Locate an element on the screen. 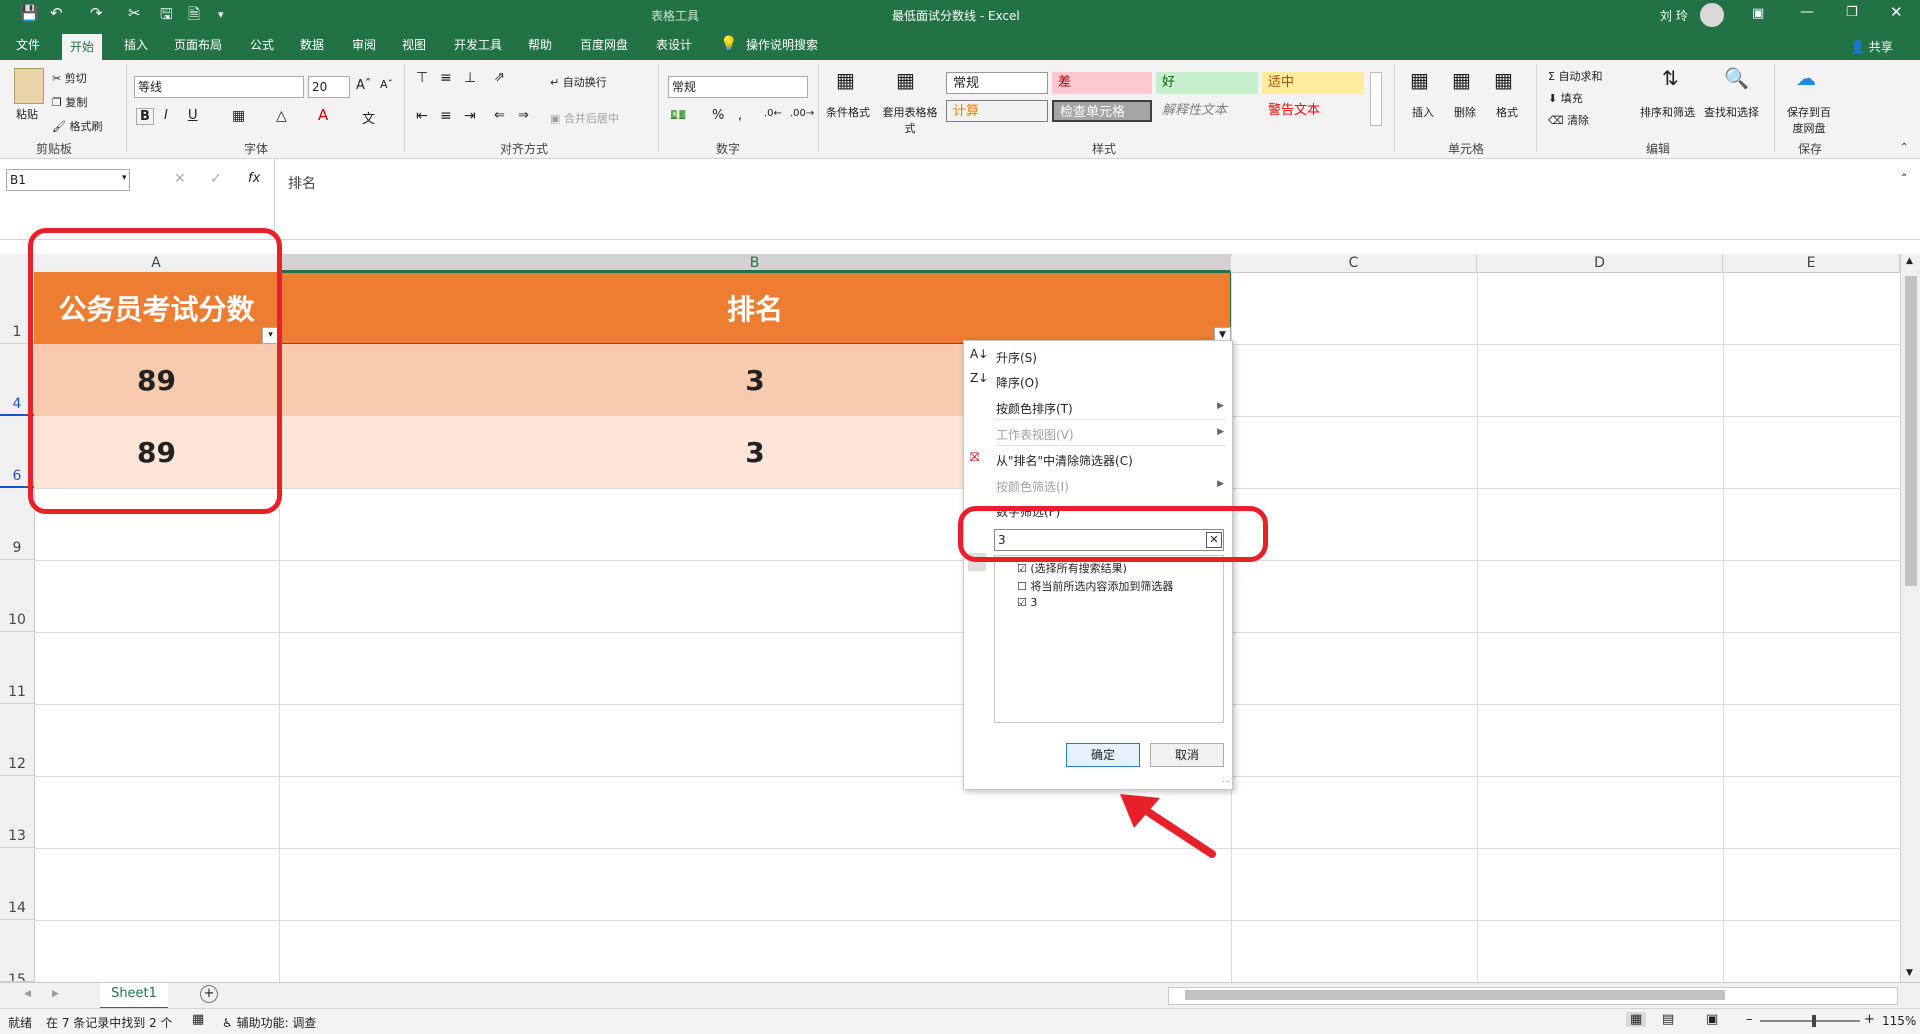  save-as-icon: 🖫 is located at coordinates (166, 16).